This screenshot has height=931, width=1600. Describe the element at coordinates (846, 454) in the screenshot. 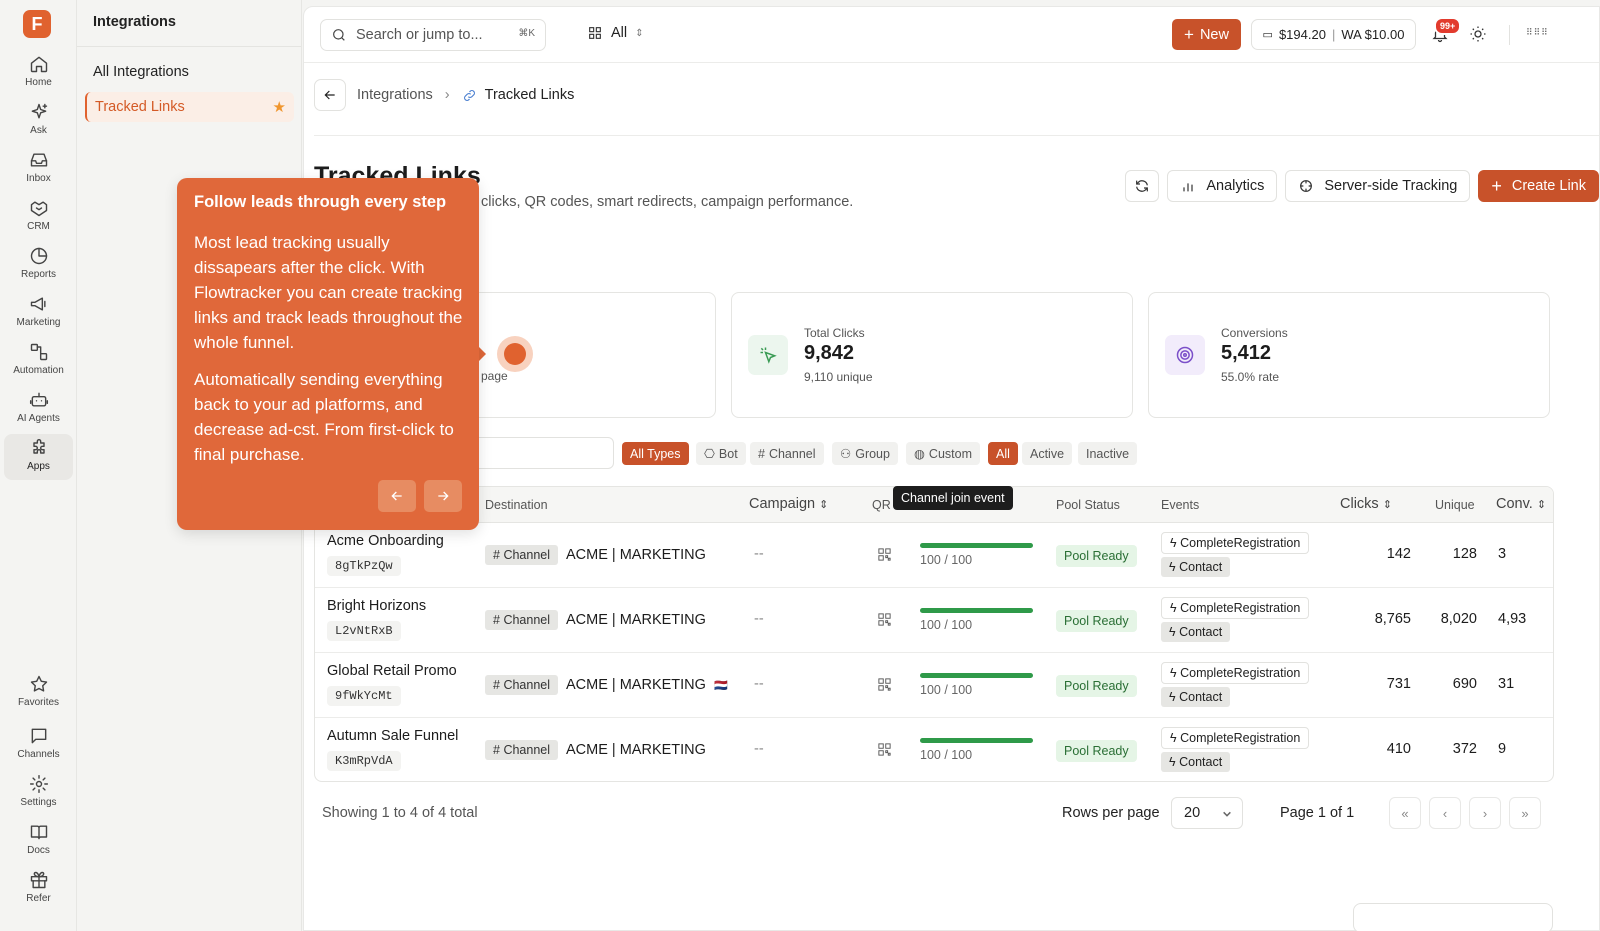

I see `users-icon: ⚇` at that location.